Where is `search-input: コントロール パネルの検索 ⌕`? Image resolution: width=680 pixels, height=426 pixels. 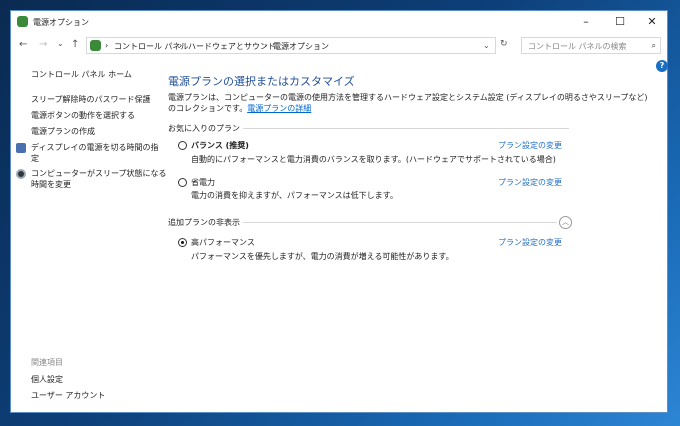 search-input: コントロール パネルの検索 ⌕ is located at coordinates (591, 45).